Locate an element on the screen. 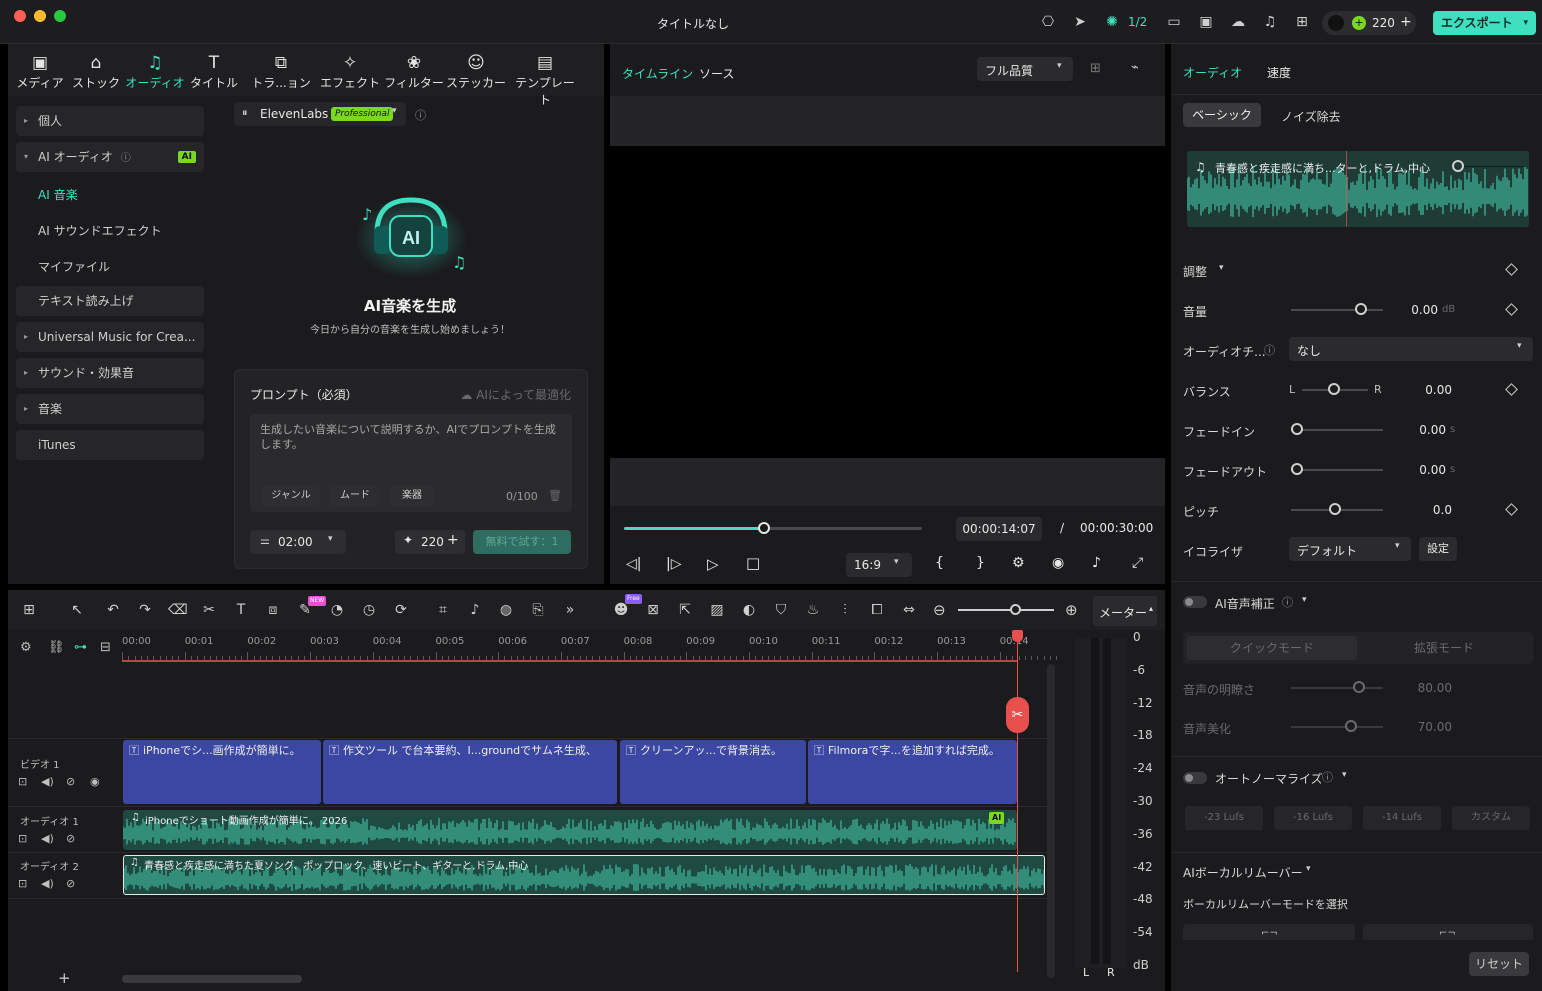 This screenshot has height=991, width=1542. ai-voice-toggle is located at coordinates (1195, 602).